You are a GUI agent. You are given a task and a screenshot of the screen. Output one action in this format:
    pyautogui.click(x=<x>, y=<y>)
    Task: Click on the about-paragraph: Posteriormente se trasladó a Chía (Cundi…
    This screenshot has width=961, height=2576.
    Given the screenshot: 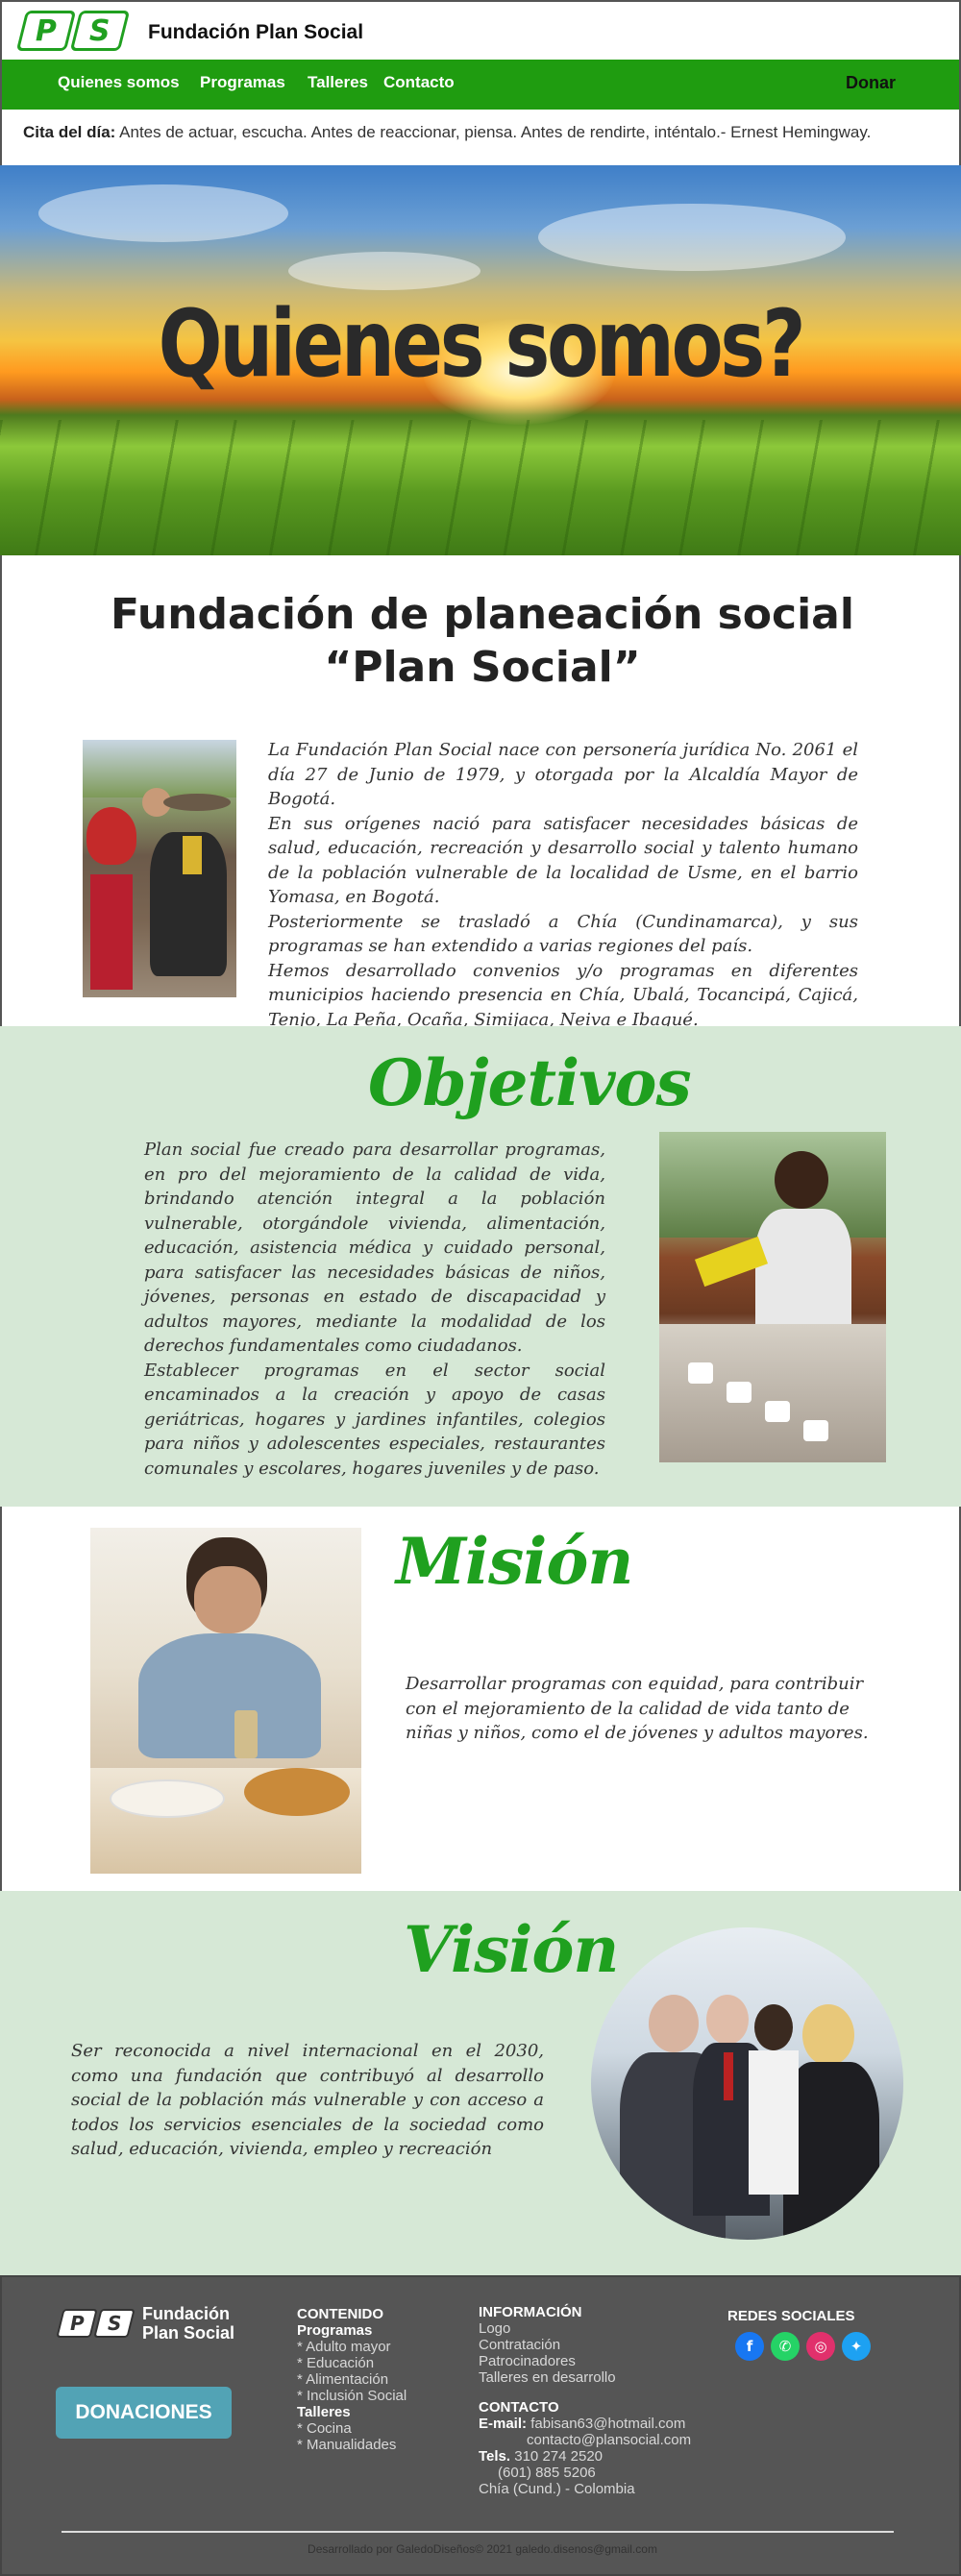 What is the action you would take?
    pyautogui.click(x=563, y=934)
    